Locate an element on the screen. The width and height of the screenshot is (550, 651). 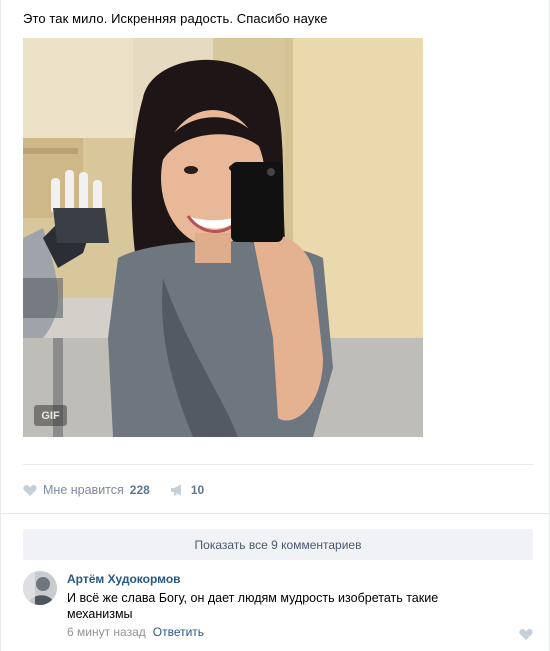
comment-time: 6 минут назад is located at coordinates (106, 632).